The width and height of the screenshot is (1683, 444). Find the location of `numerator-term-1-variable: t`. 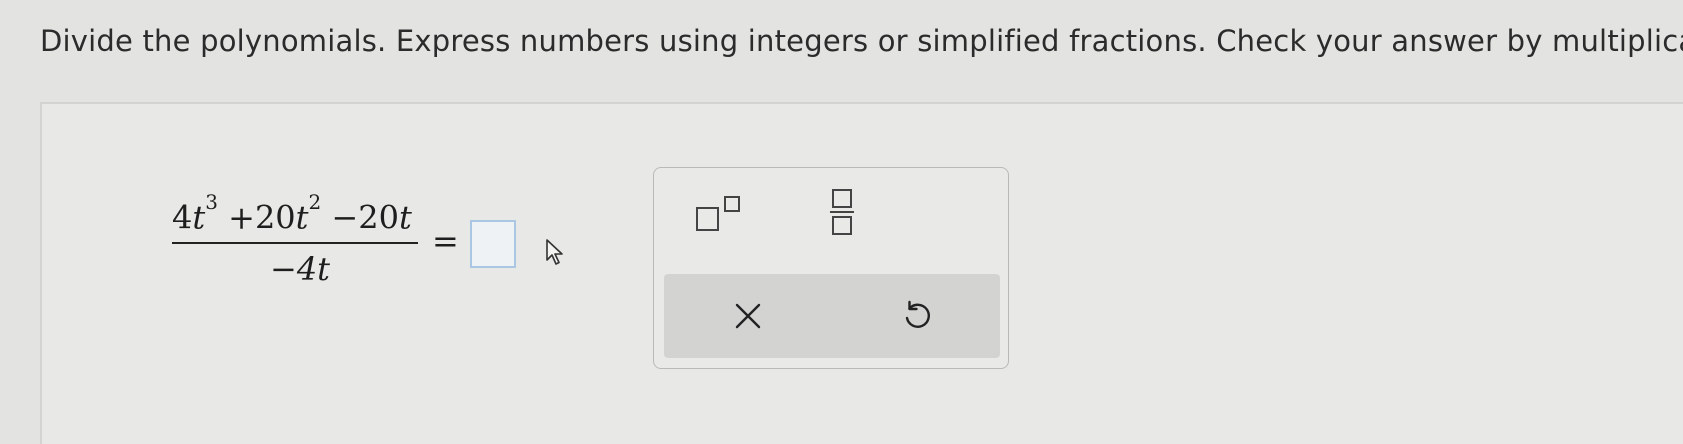

numerator-term-1-variable: t is located at coordinates (199, 217).